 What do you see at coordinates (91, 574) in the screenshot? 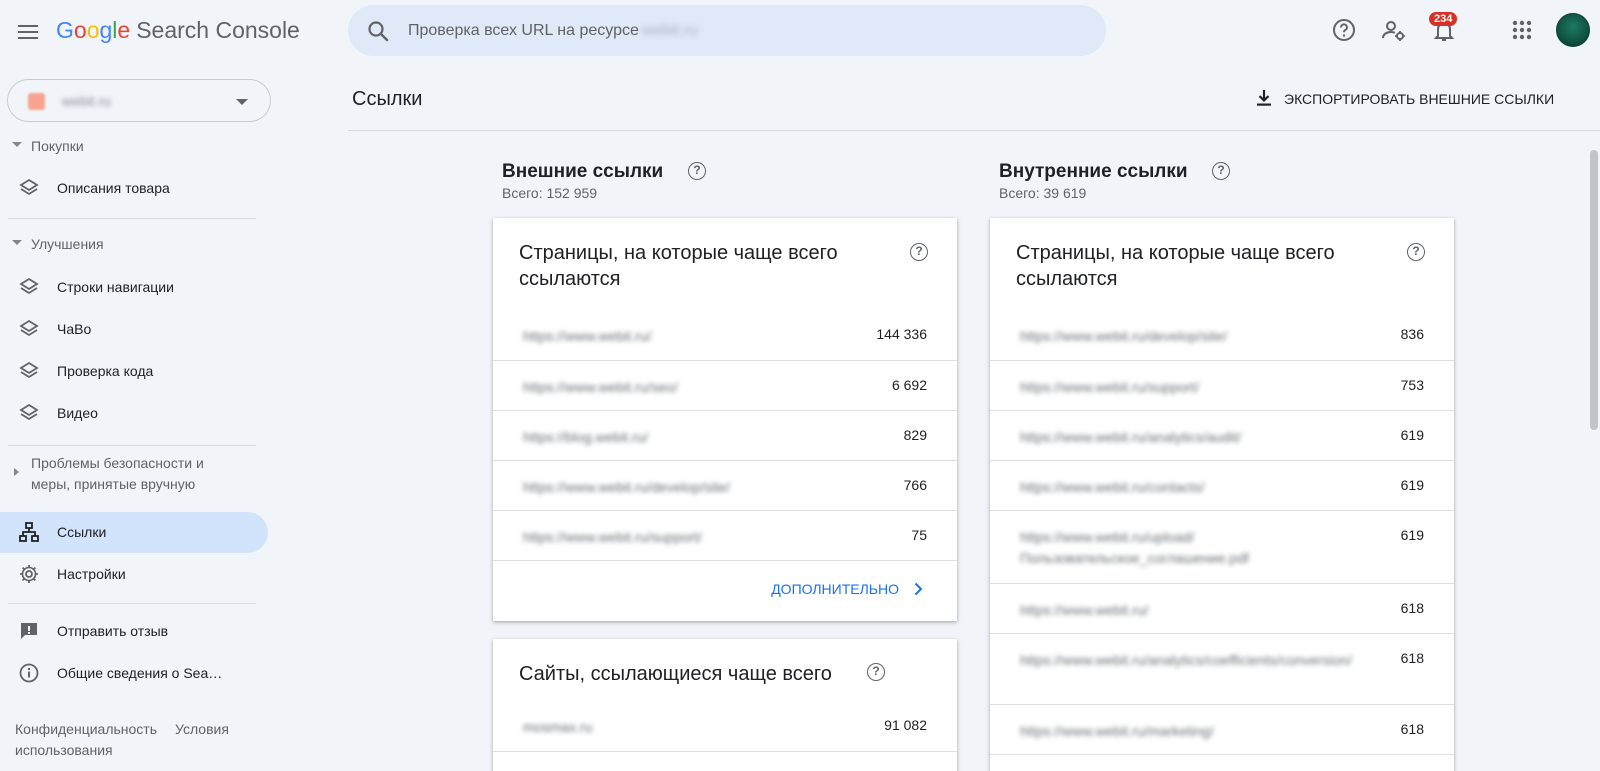
I see `sidebar-item-label: Настройки` at bounding box center [91, 574].